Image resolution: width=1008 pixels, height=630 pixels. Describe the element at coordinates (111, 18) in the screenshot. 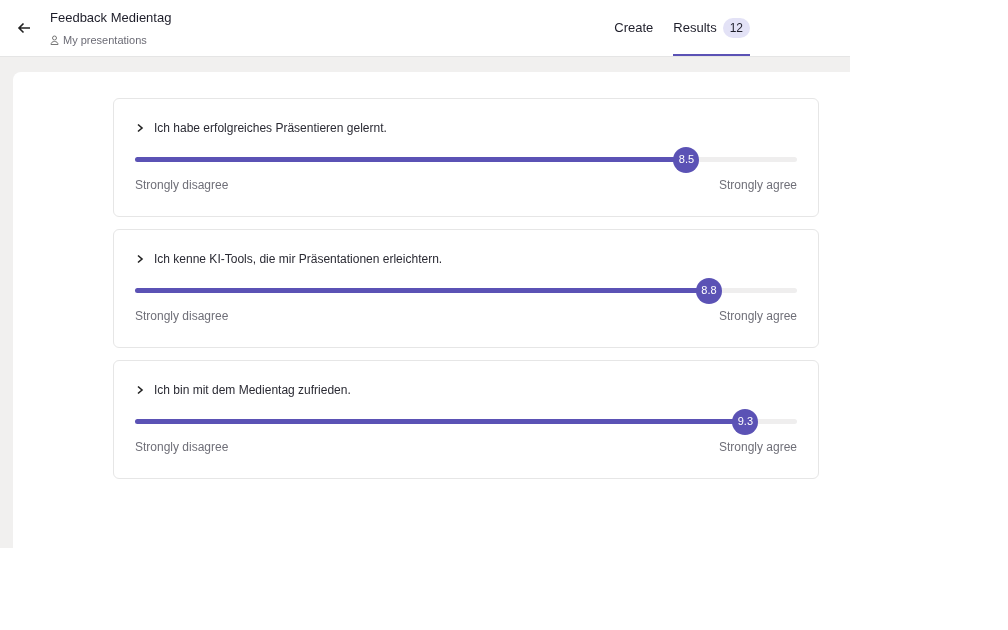

I see `presentation-title: Feedback Medientag` at that location.